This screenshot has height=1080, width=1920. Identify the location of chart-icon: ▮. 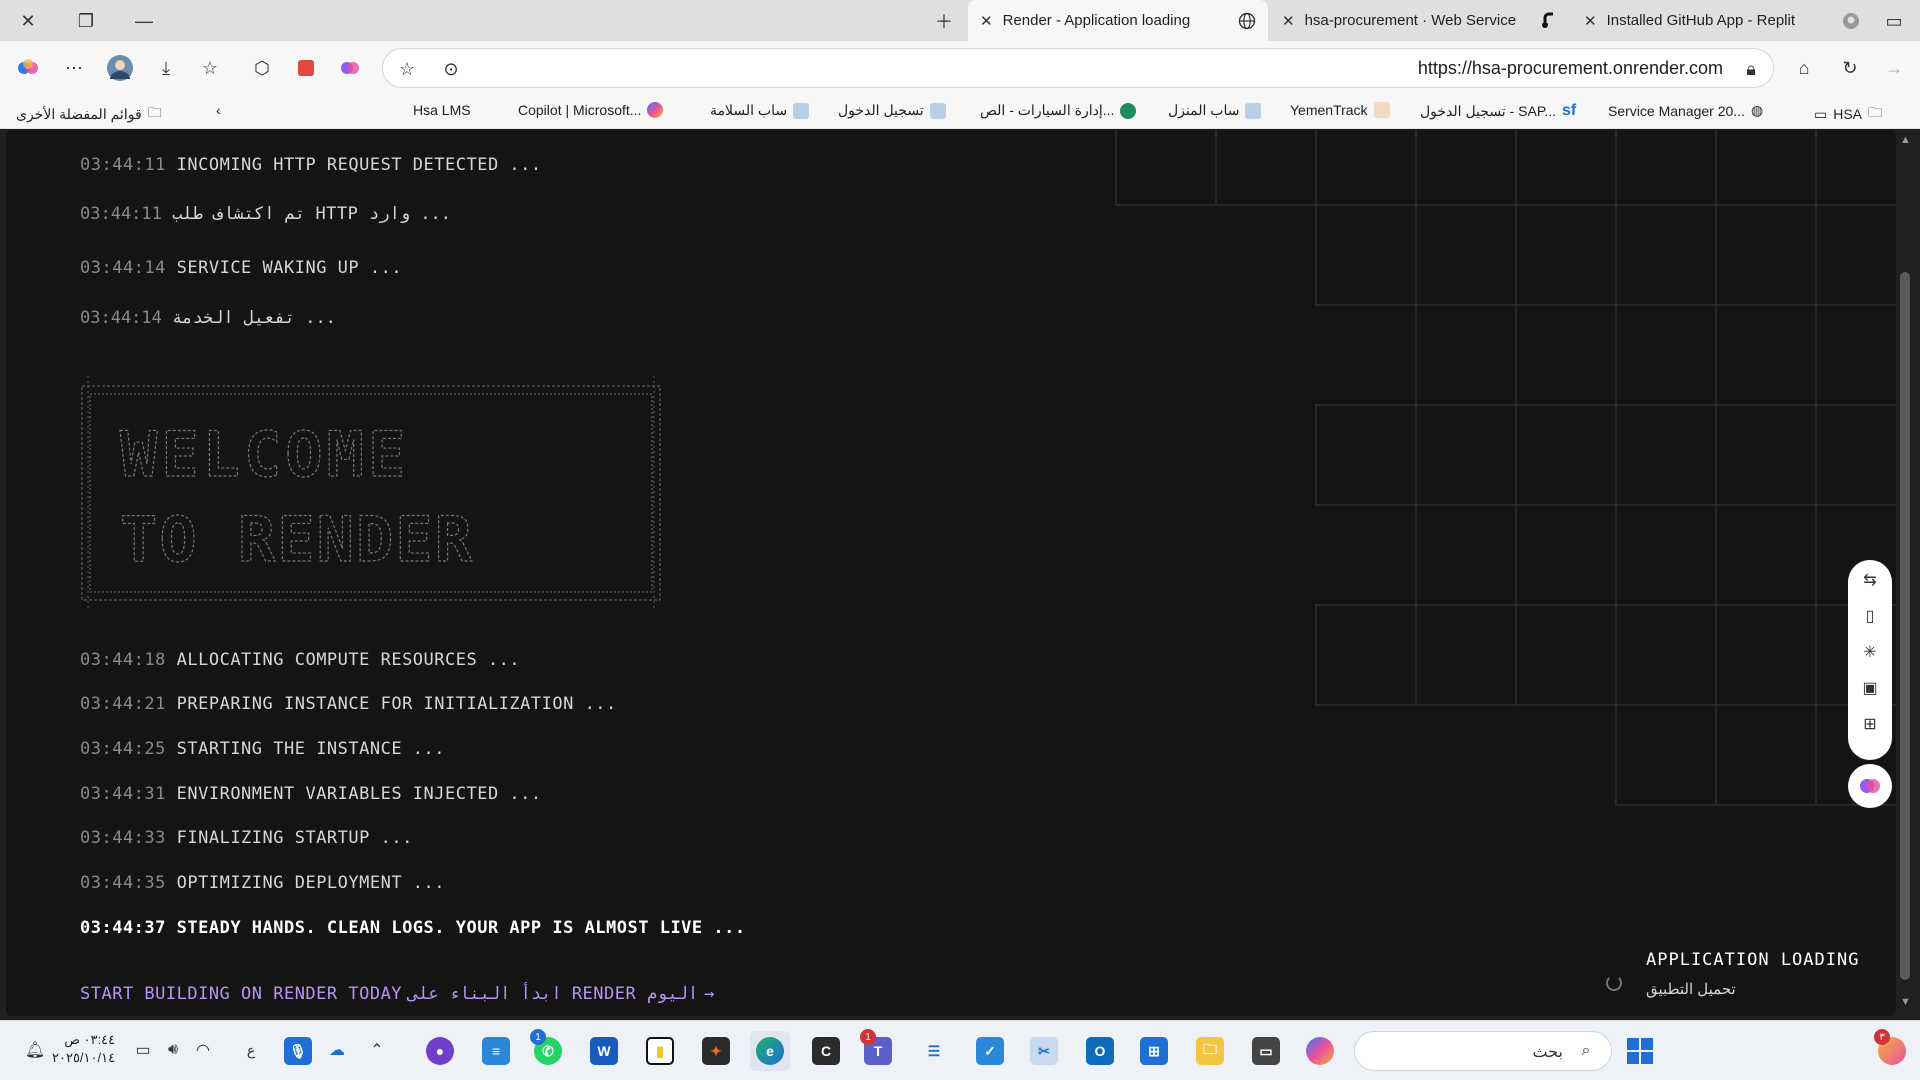
(660, 1051).